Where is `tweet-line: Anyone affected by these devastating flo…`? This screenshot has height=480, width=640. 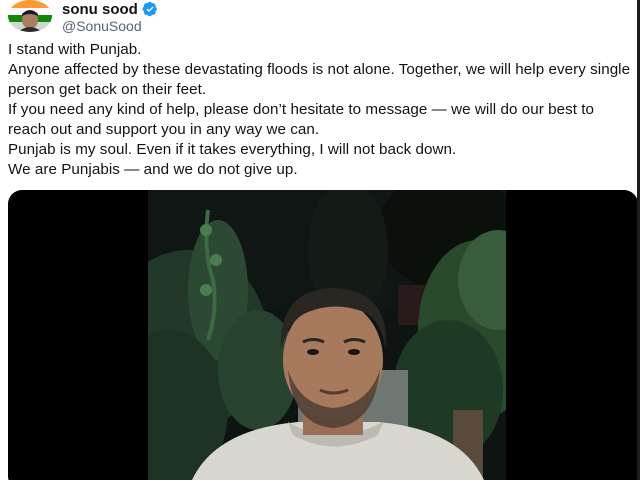
tweet-line: Anyone affected by these devastating flo… is located at coordinates (321, 79).